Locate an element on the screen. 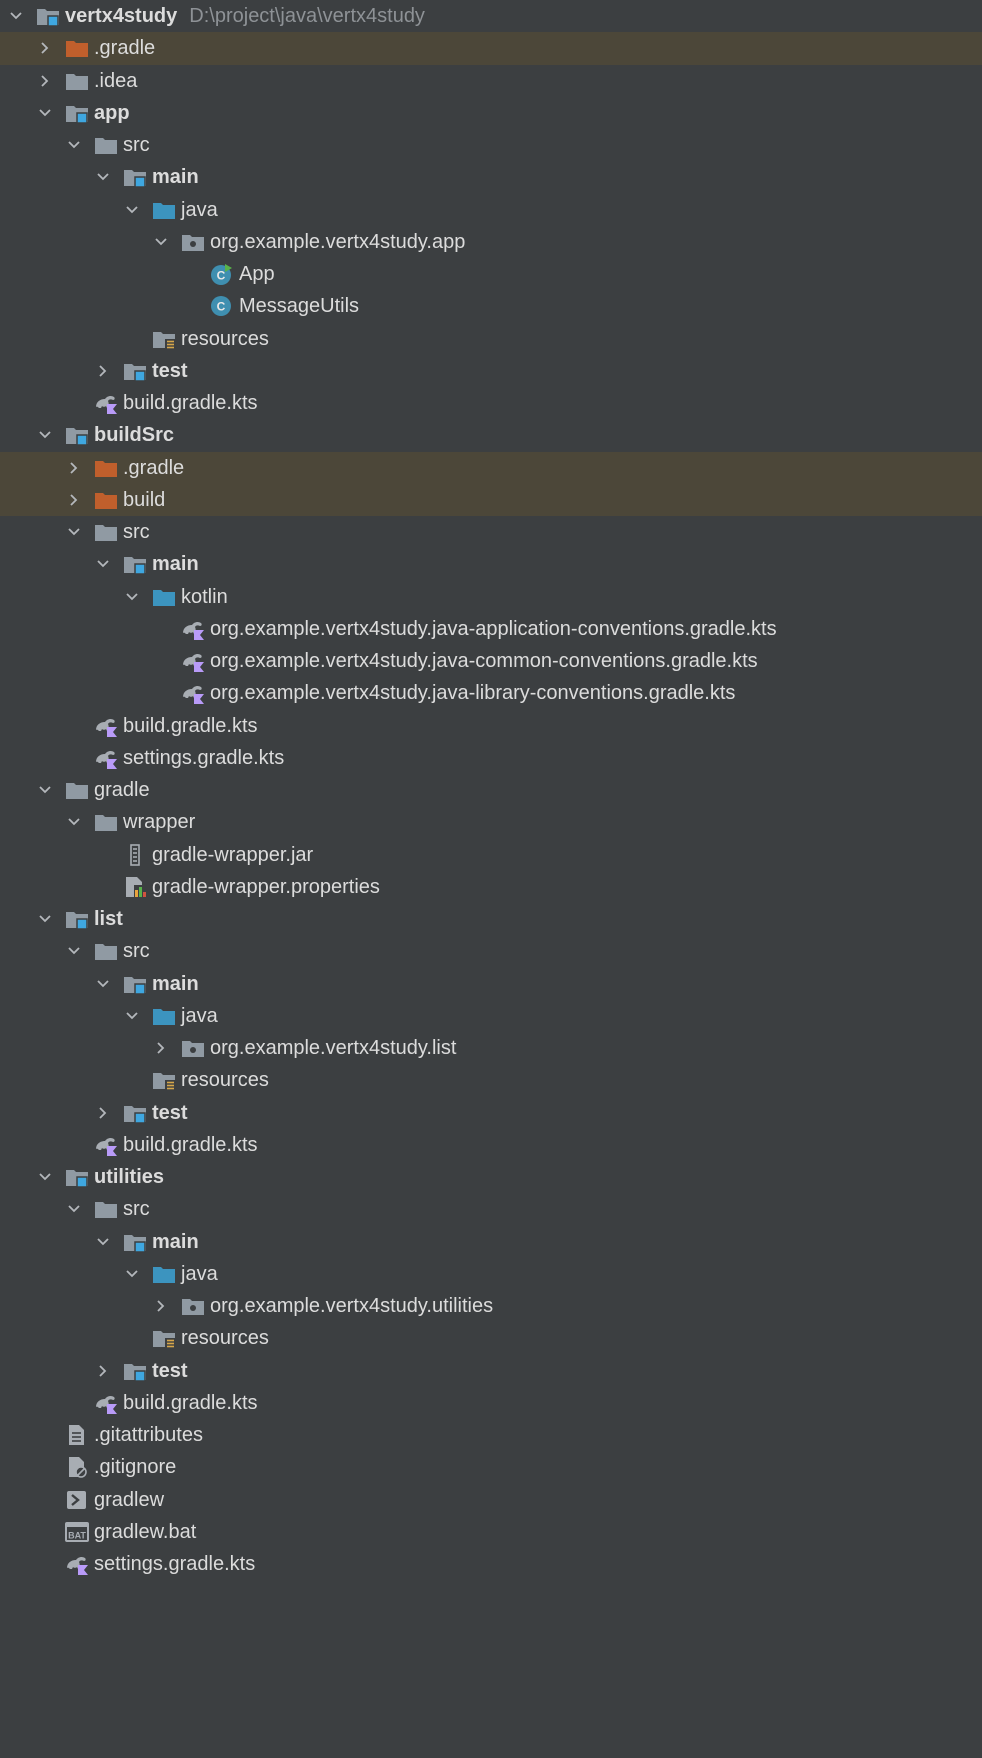  tree-row-gradle: gradle is located at coordinates (491, 790).